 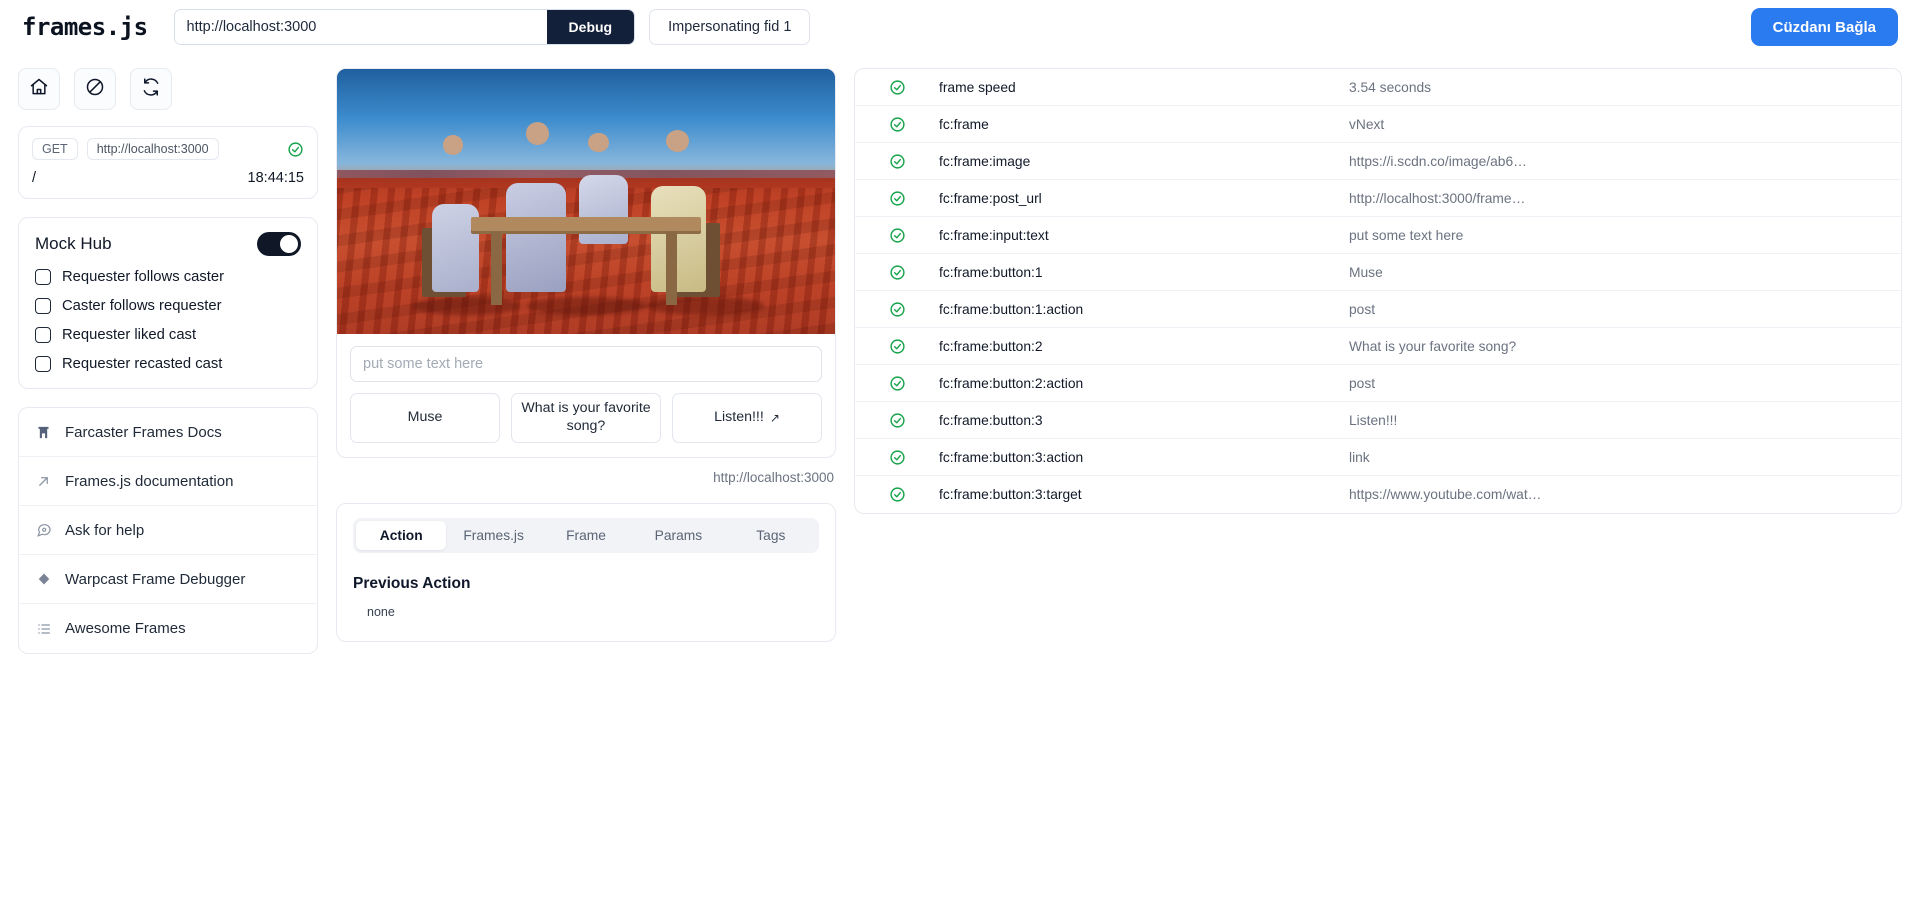 What do you see at coordinates (1378, 383) in the screenshot?
I see `table-row: fc:frame:button:2:action post` at bounding box center [1378, 383].